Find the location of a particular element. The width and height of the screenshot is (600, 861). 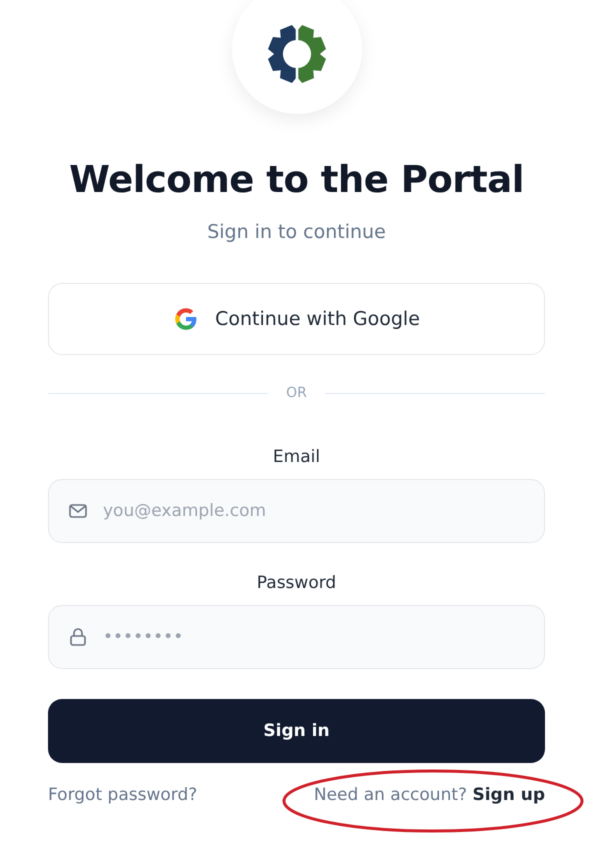

lock-icon is located at coordinates (78, 637).